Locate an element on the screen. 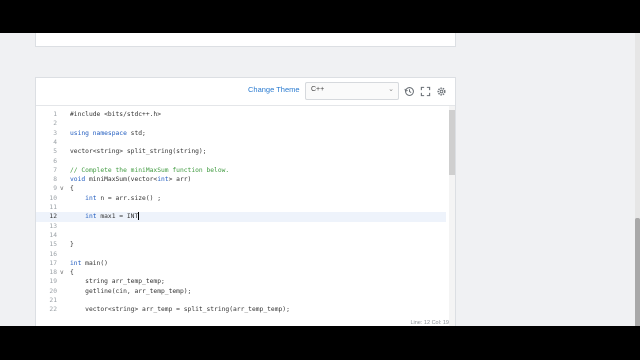 The image size is (640, 360). code-line: 2 is located at coordinates (241, 123).